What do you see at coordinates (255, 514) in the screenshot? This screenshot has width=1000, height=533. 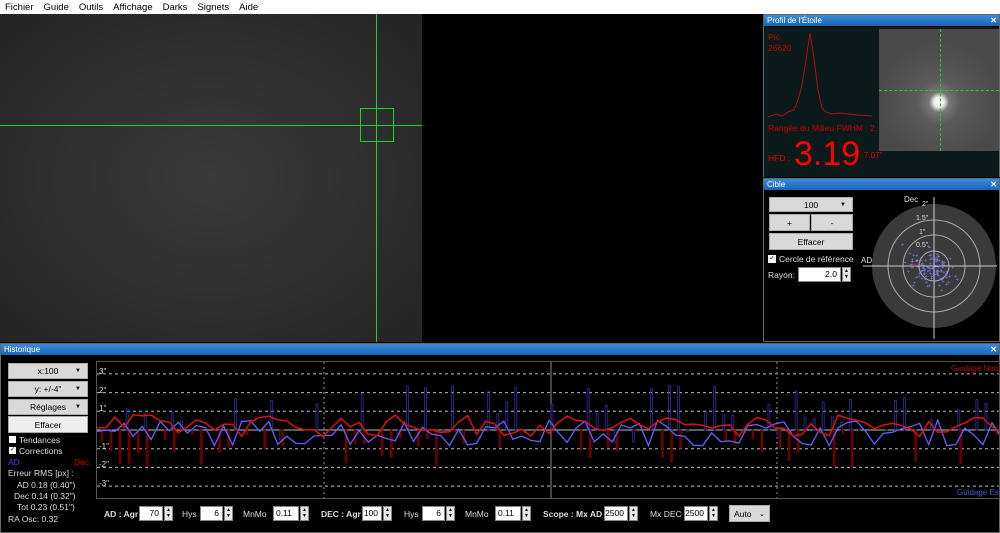 I see `ra-minmo-label: MnMo` at bounding box center [255, 514].